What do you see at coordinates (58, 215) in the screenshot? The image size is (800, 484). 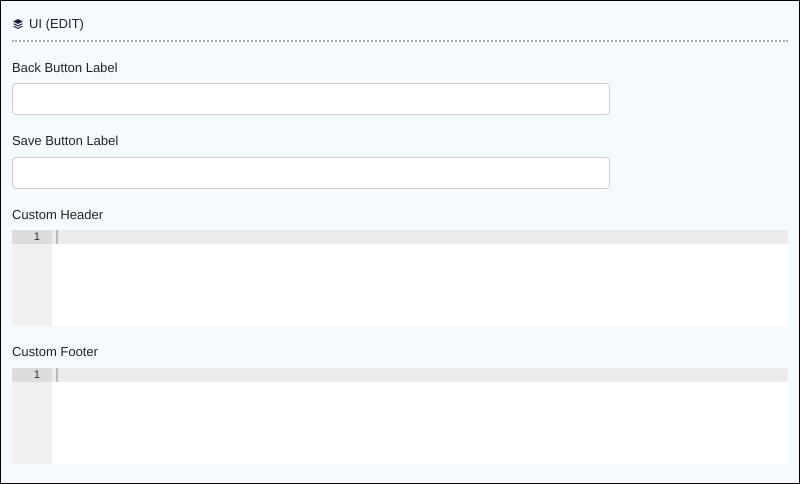 I see `field-label: Custom Header` at bounding box center [58, 215].